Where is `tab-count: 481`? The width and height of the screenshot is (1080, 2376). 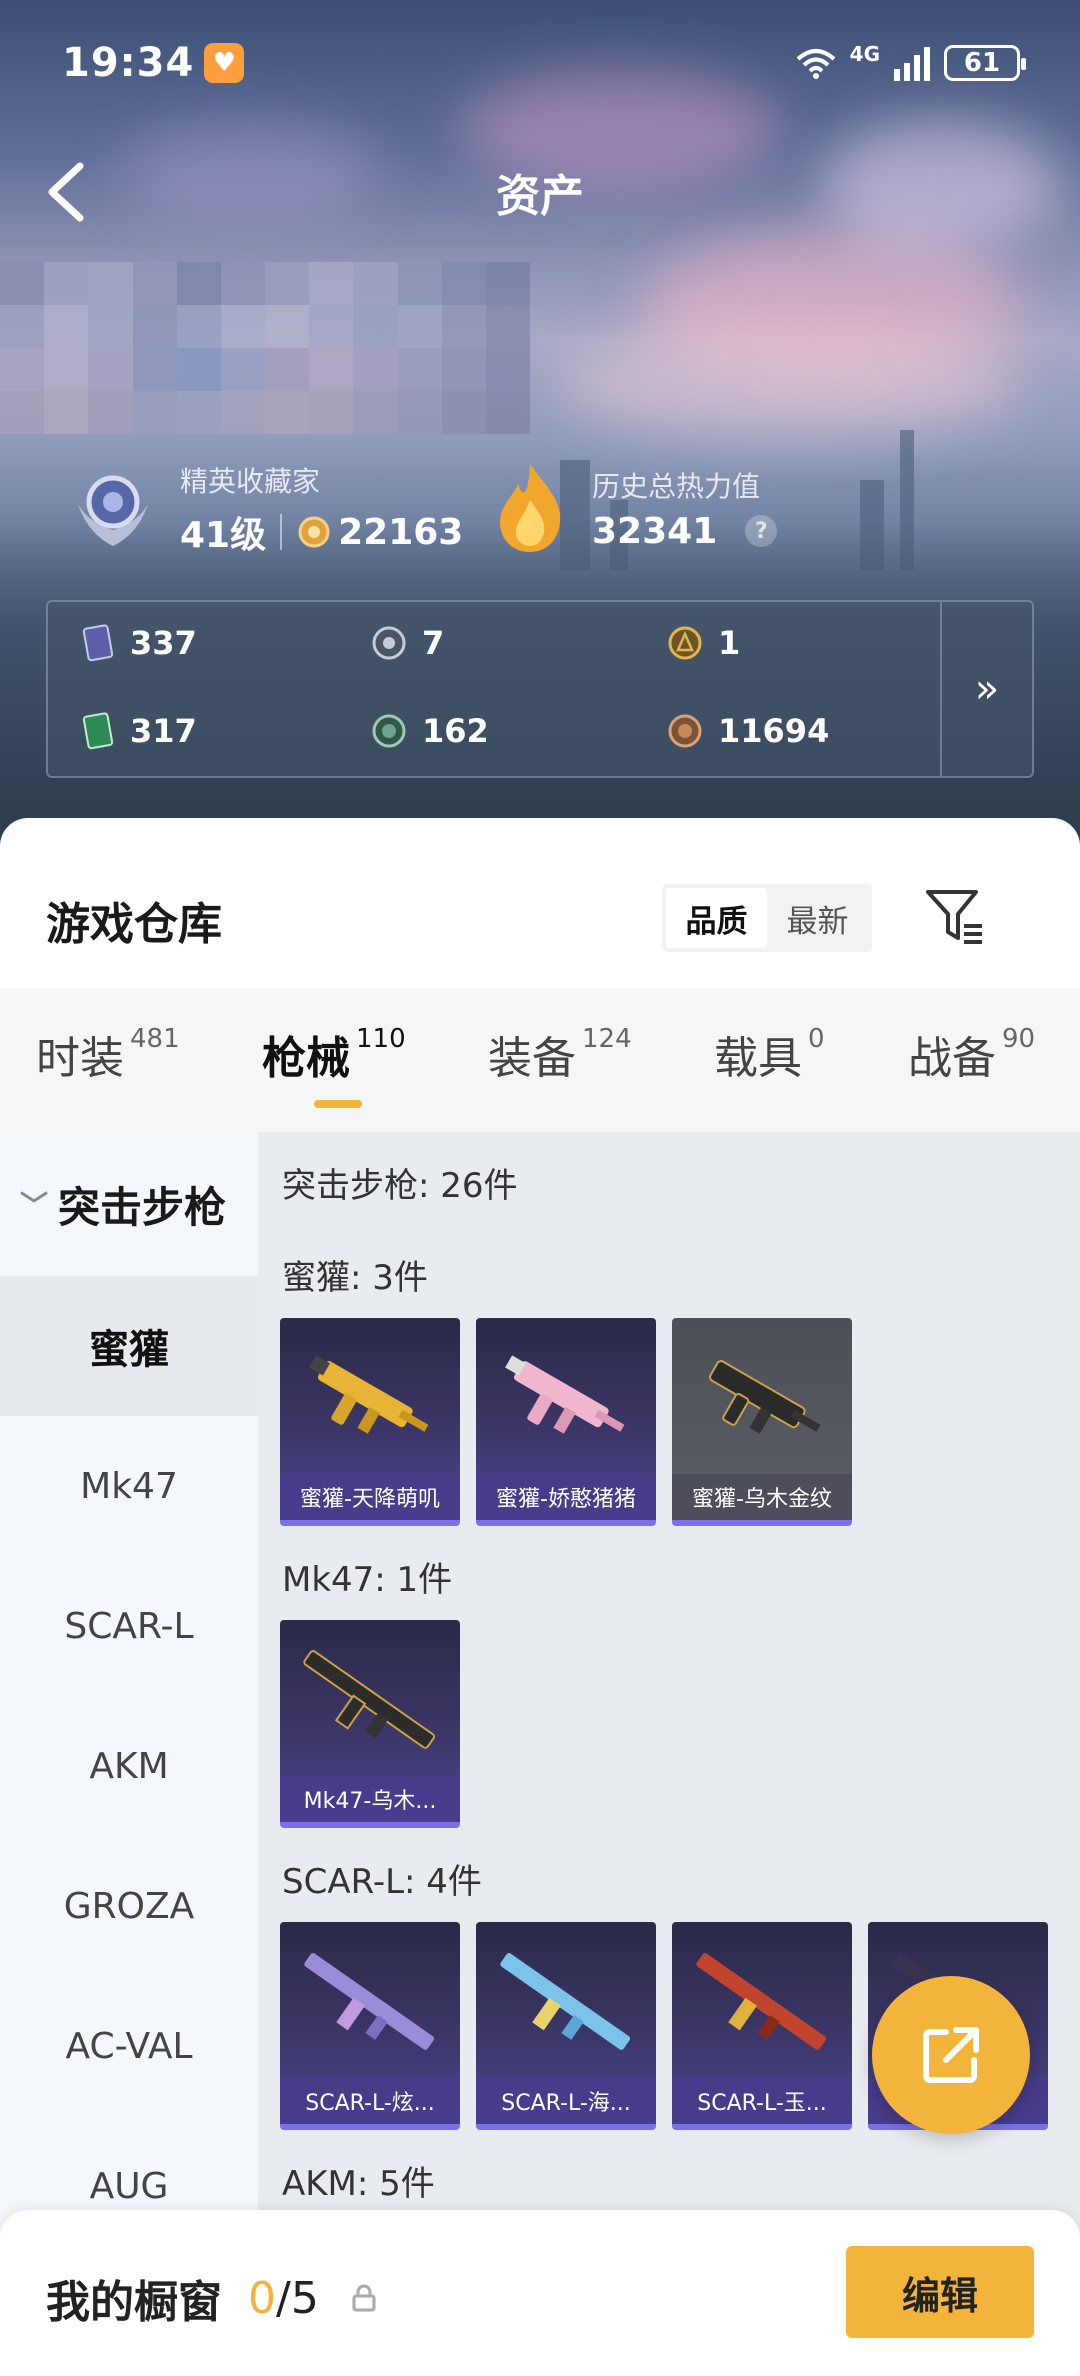
tab-count: 481 is located at coordinates (155, 1039).